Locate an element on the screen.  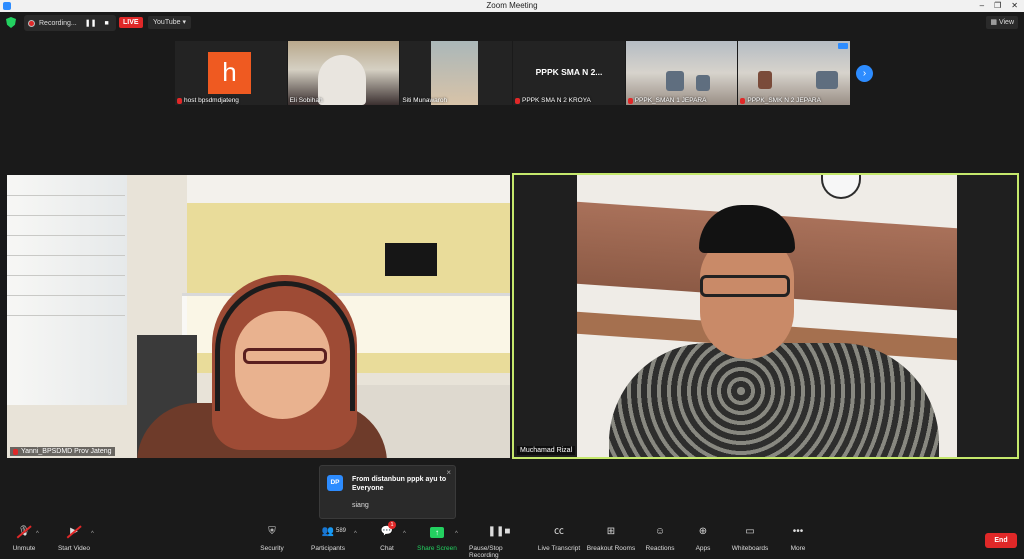
whiteboards-label: Whiteboards is located at coordinates (750, 548).